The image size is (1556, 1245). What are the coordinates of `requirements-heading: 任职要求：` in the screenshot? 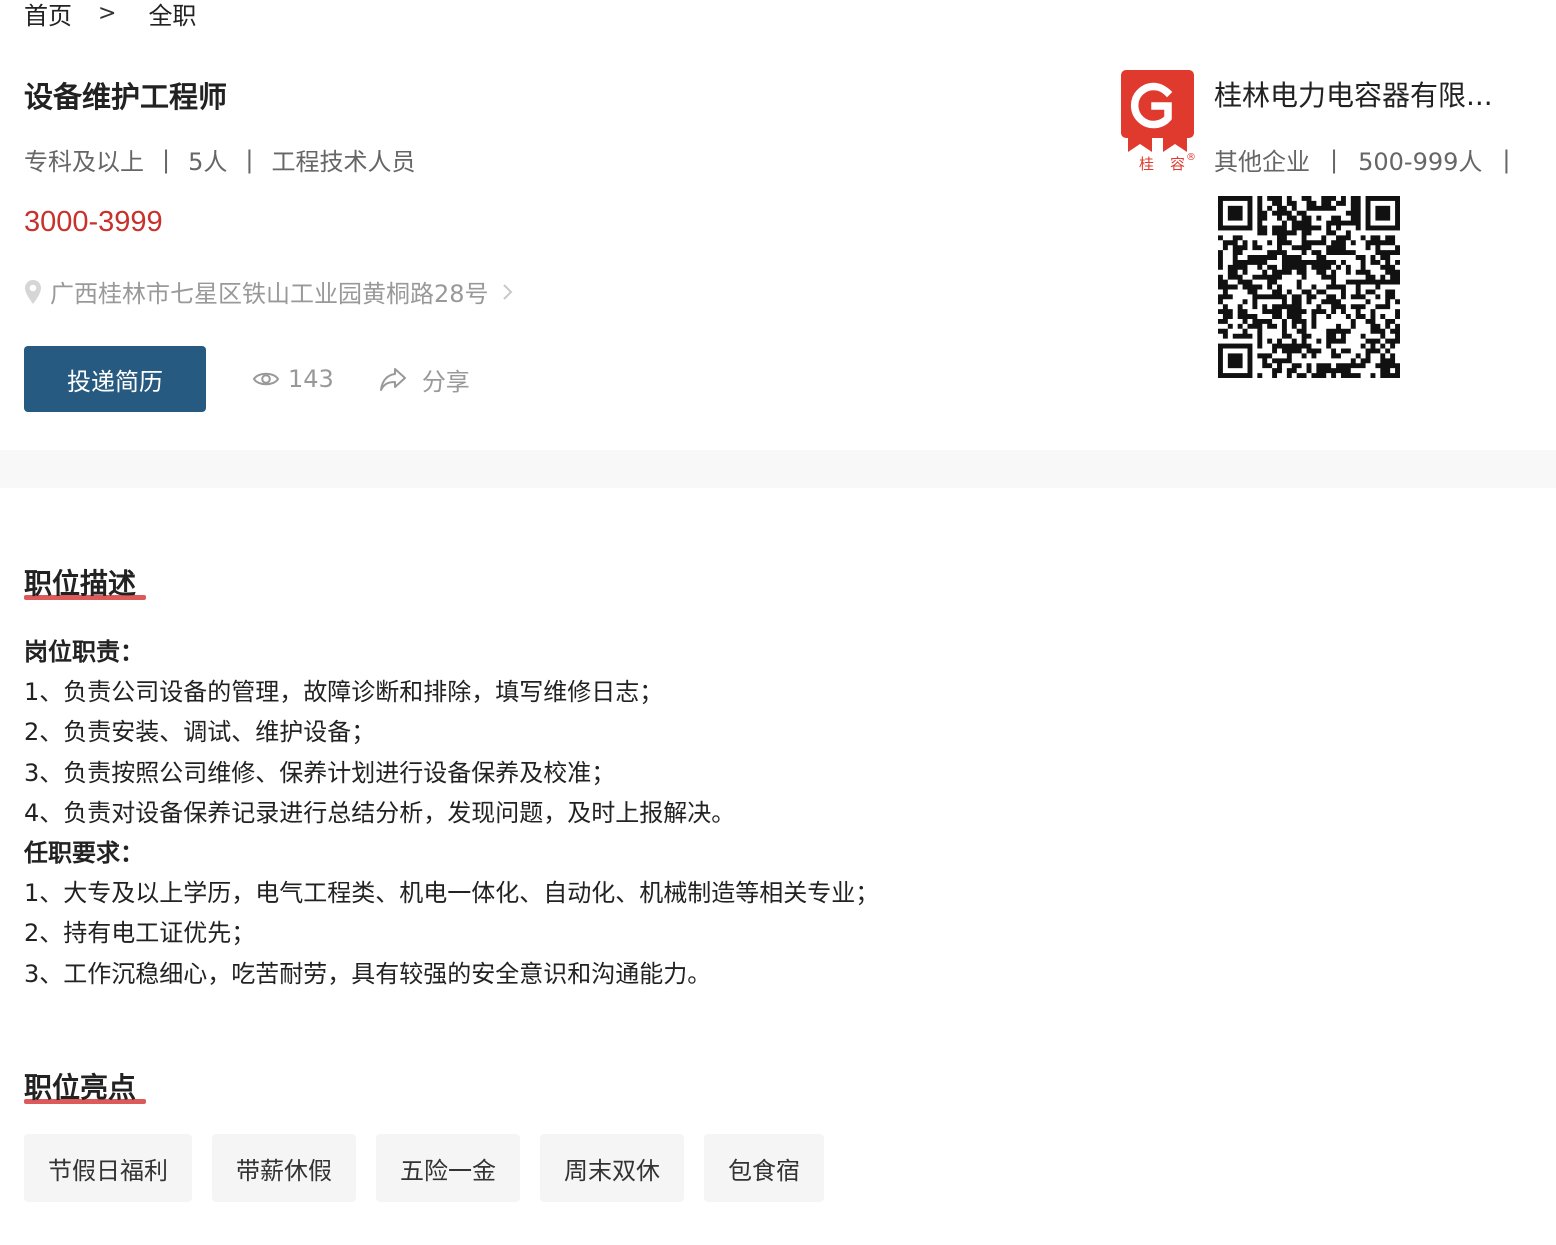 It's located at (84, 853).